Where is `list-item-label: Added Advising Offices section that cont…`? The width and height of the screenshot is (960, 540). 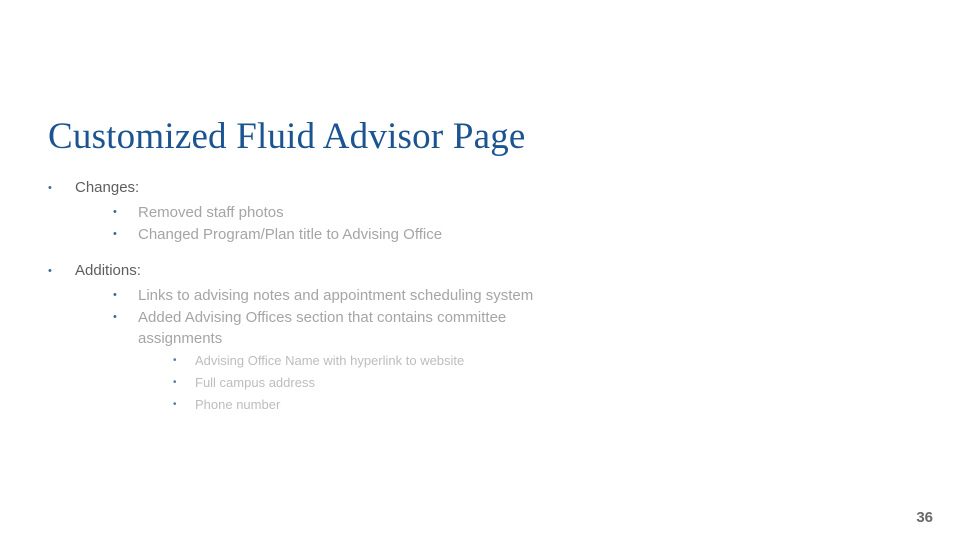
list-item-label: Added Advising Offices section that cont… is located at coordinates (322, 328).